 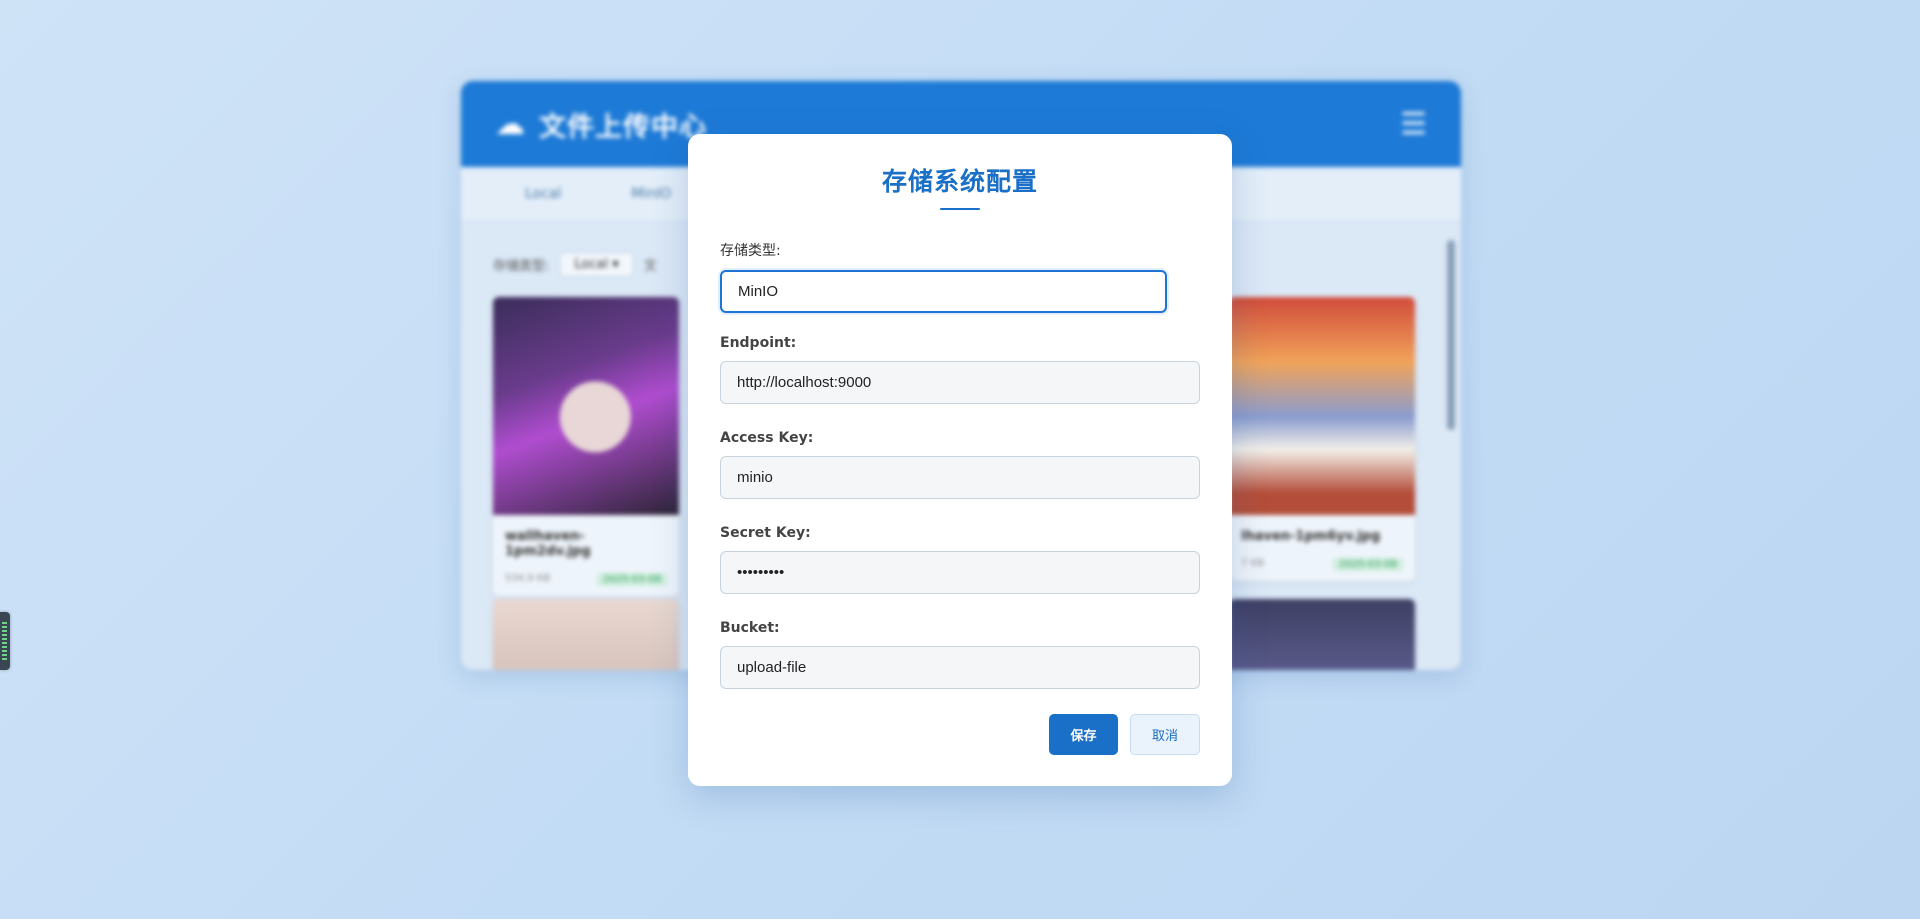 What do you see at coordinates (767, 438) in the screenshot?
I see `access-key-label: Access Key:` at bounding box center [767, 438].